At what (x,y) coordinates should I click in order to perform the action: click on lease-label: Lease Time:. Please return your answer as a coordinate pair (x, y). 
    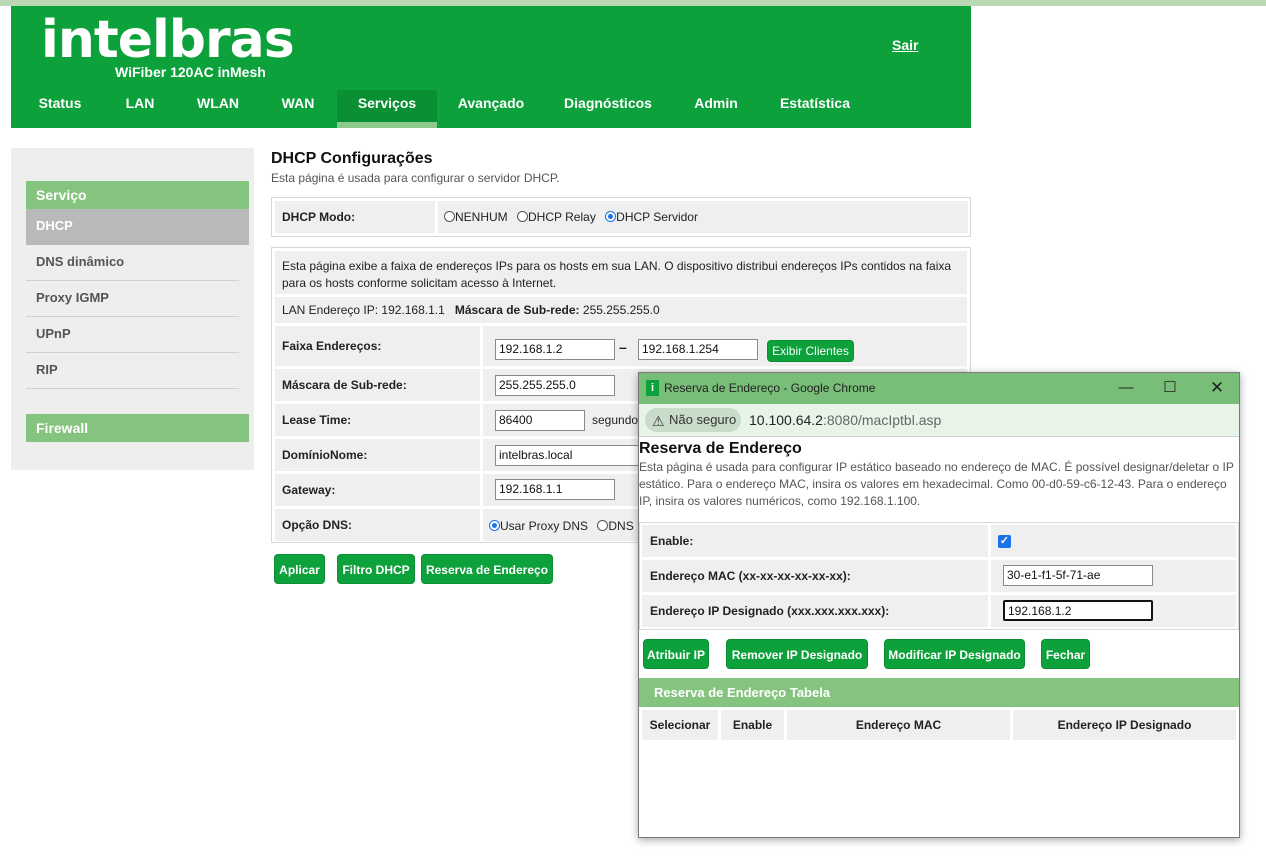
    Looking at the image, I should click on (377, 420).